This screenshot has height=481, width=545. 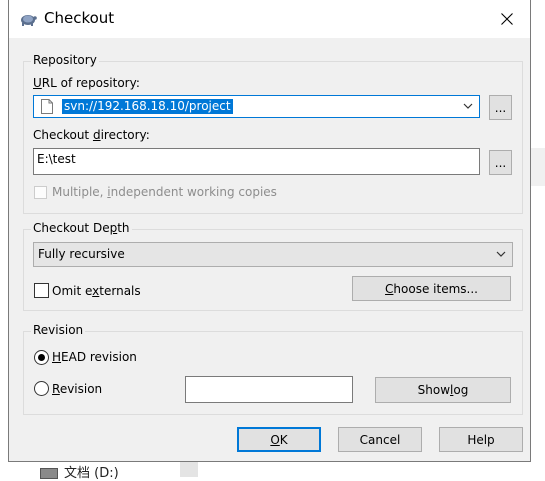 I want to click on multiple-working-copies-checkbox, so click(x=40, y=192).